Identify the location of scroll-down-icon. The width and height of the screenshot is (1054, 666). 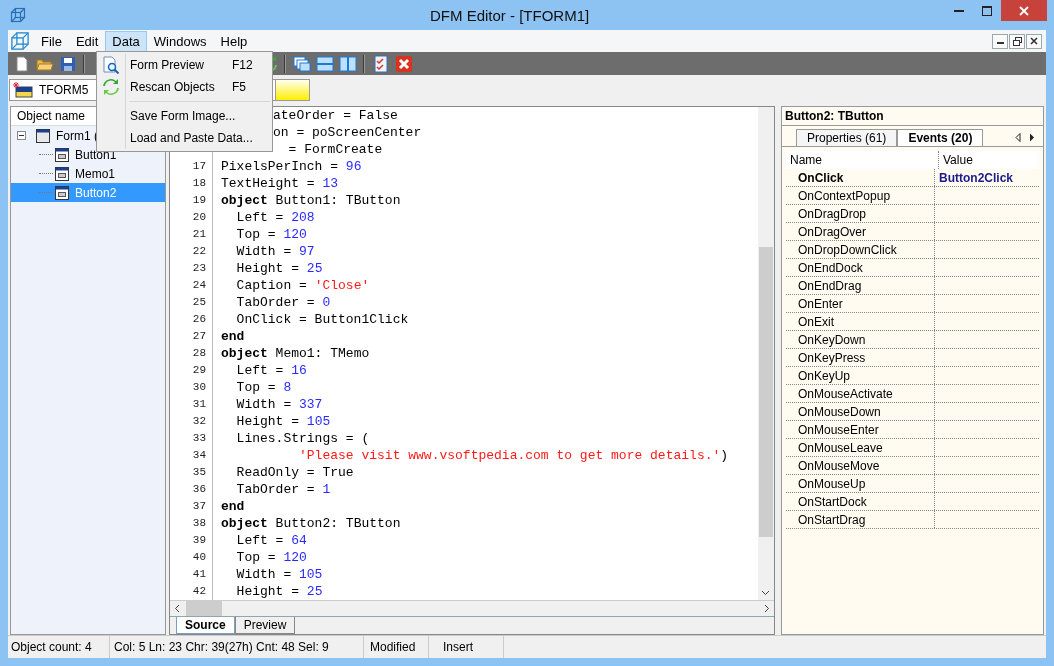
(765, 593).